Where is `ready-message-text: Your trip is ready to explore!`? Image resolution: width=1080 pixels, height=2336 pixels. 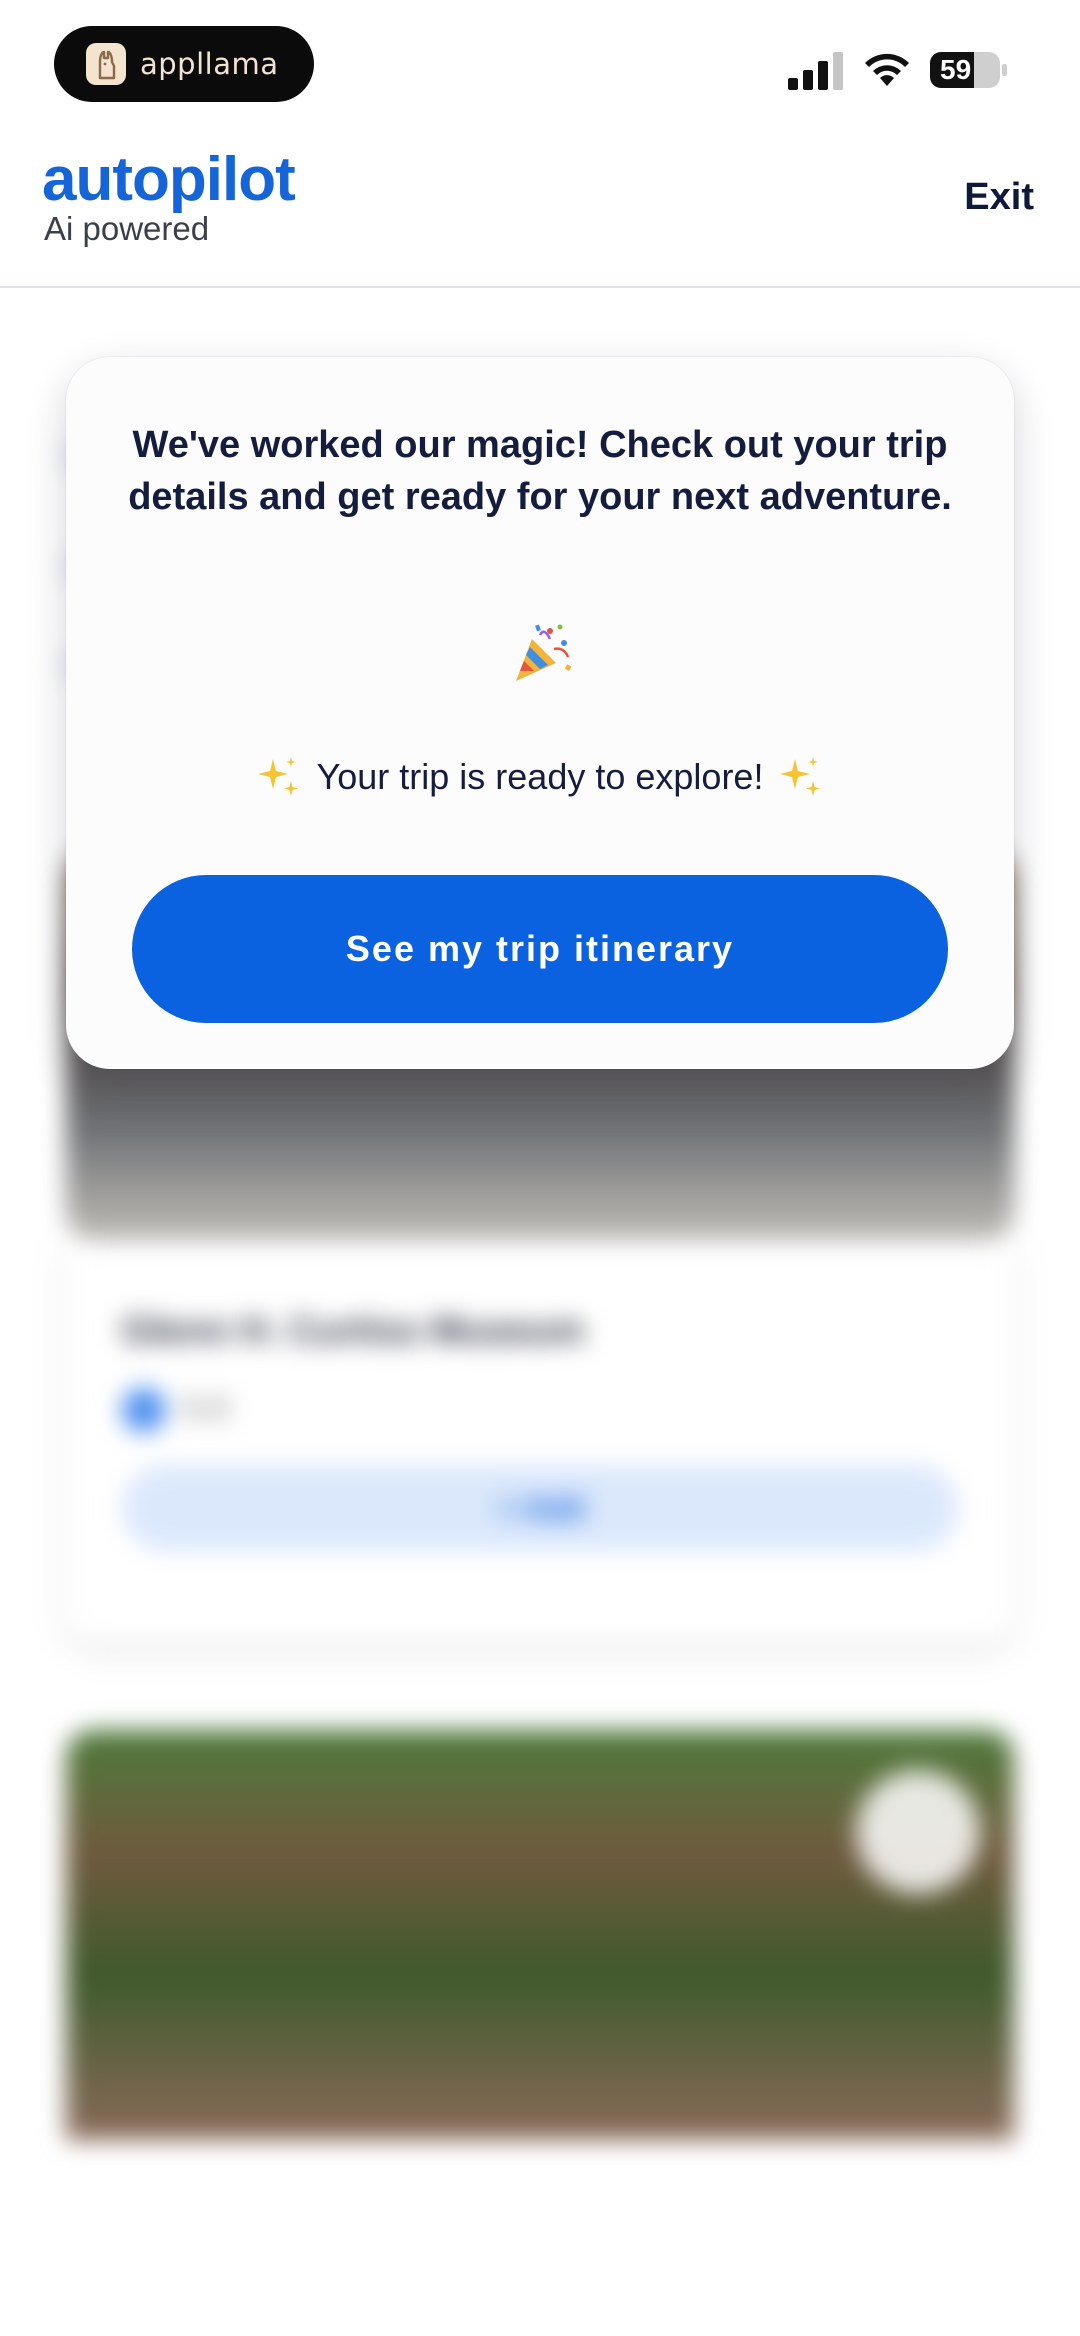
ready-message-text: Your trip is ready to explore! is located at coordinates (540, 776).